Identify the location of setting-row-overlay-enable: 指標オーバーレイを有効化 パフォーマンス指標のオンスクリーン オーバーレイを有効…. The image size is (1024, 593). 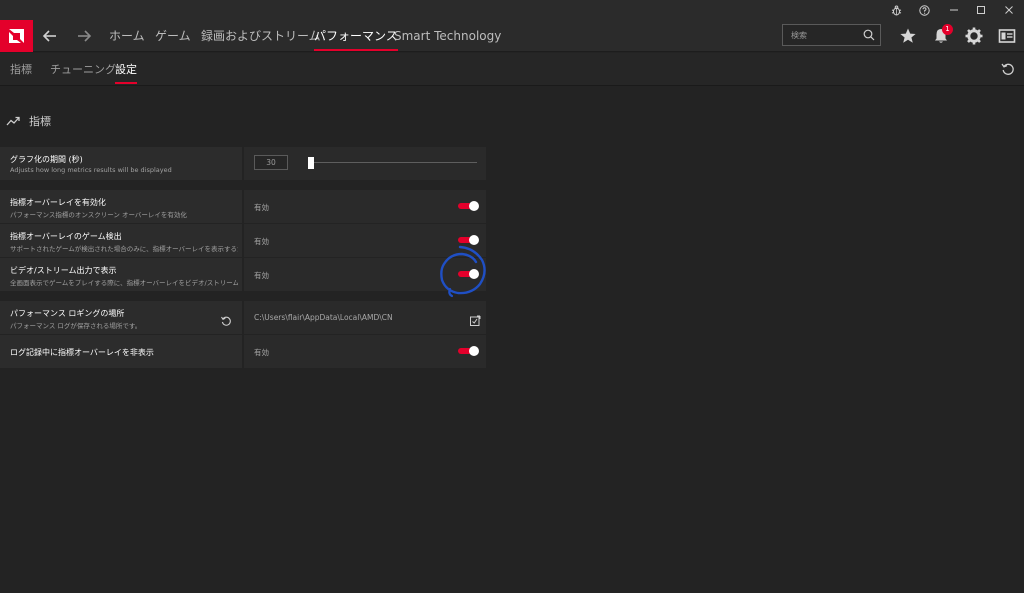
(243, 206).